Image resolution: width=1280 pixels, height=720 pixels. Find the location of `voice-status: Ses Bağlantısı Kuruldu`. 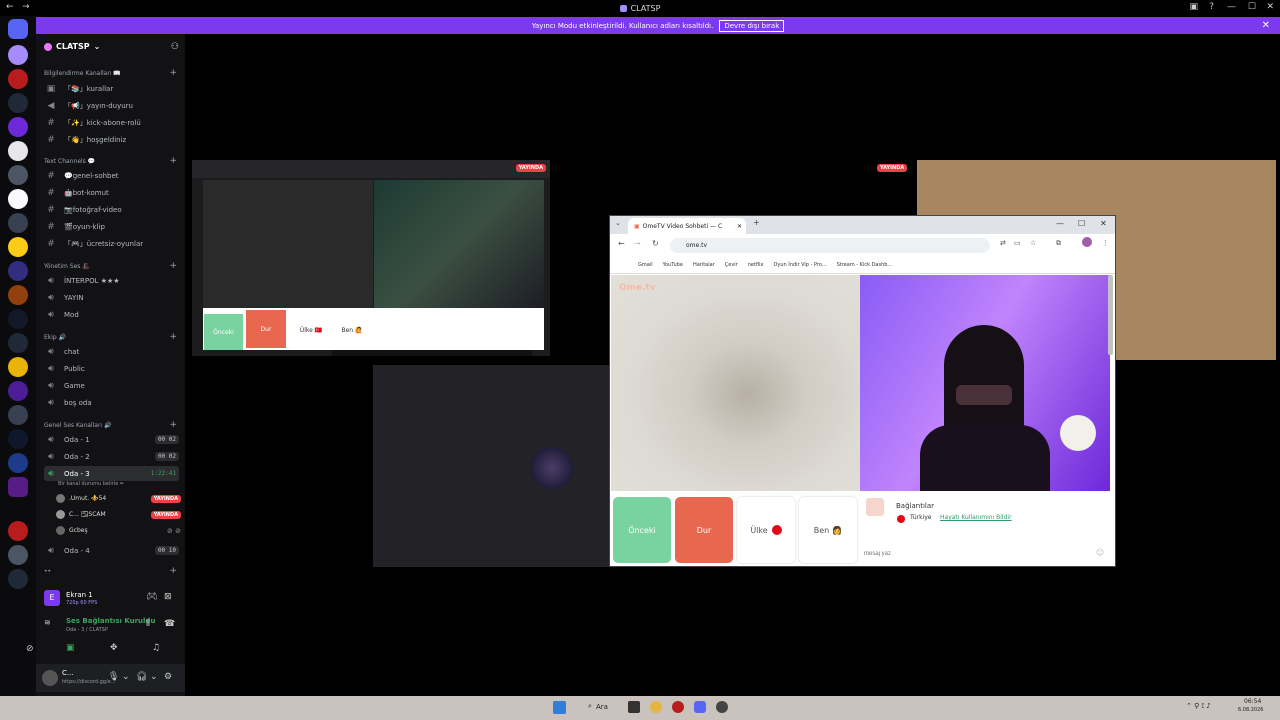

voice-status: Ses Bağlantısı Kuruldu is located at coordinates (110, 621).